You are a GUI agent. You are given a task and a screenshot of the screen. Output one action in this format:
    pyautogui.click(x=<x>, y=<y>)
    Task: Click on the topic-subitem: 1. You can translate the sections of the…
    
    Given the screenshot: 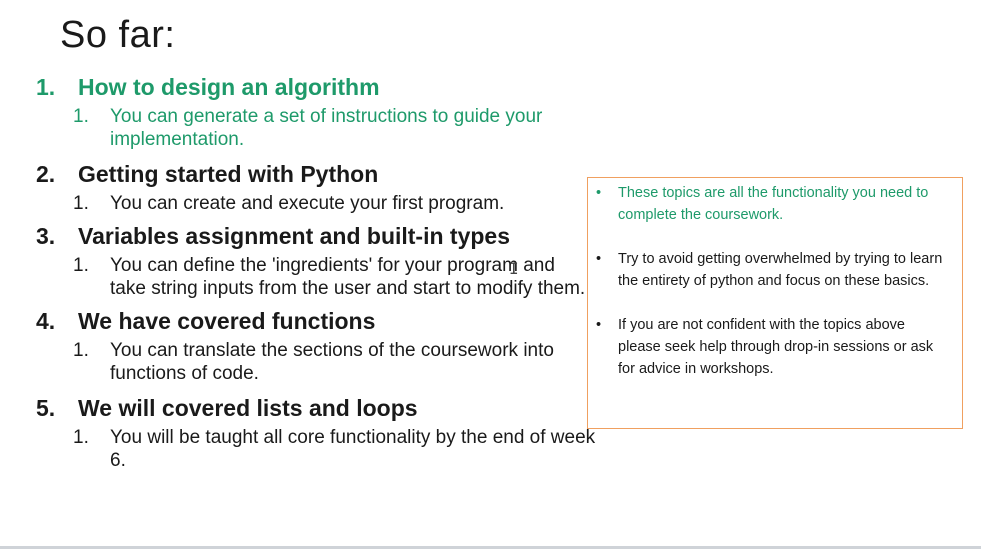 What is the action you would take?
    pyautogui.click(x=316, y=362)
    